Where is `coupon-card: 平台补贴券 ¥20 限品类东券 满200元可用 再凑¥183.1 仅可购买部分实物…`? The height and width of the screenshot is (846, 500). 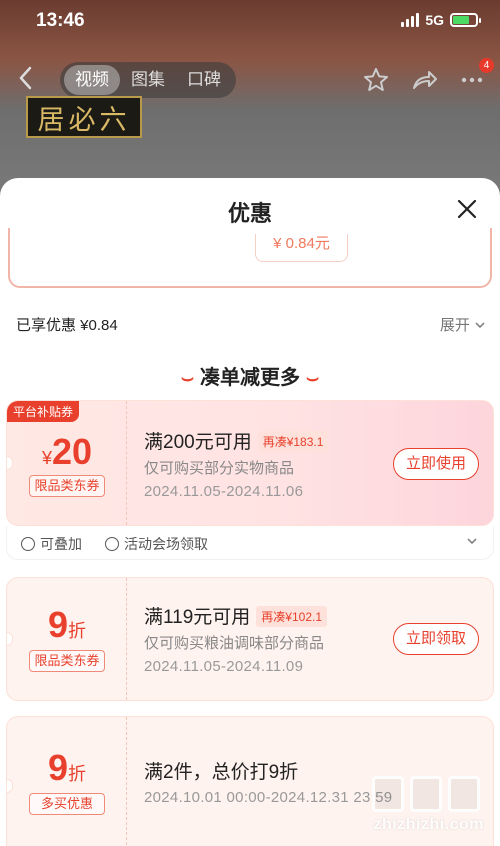
coupon-card: 平台补贴券 ¥20 限品类东券 满200元可用 再凑¥183.1 仅可购买部分实物… is located at coordinates (250, 463).